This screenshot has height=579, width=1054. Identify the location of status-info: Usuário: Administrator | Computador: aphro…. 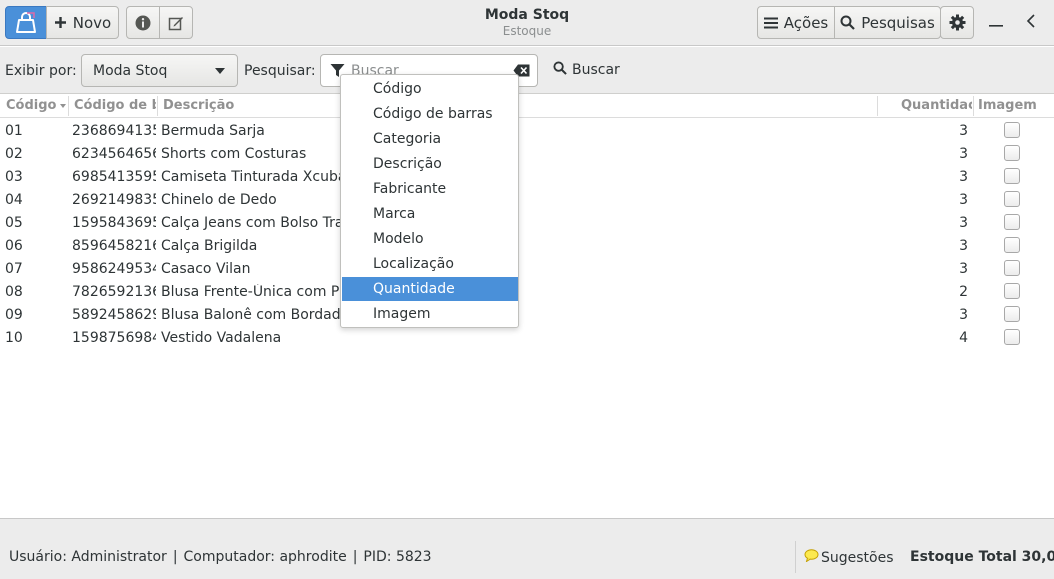
(220, 557).